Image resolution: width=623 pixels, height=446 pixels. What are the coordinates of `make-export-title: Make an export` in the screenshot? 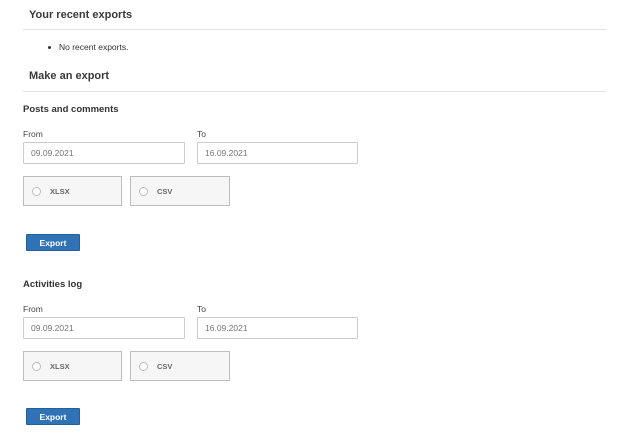 It's located at (69, 76).